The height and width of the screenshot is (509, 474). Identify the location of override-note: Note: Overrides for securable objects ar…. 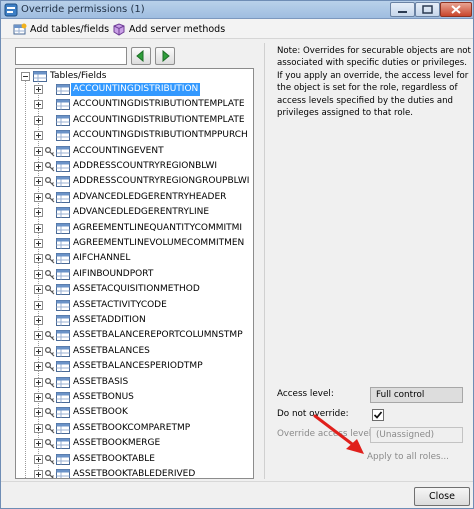
(374, 82).